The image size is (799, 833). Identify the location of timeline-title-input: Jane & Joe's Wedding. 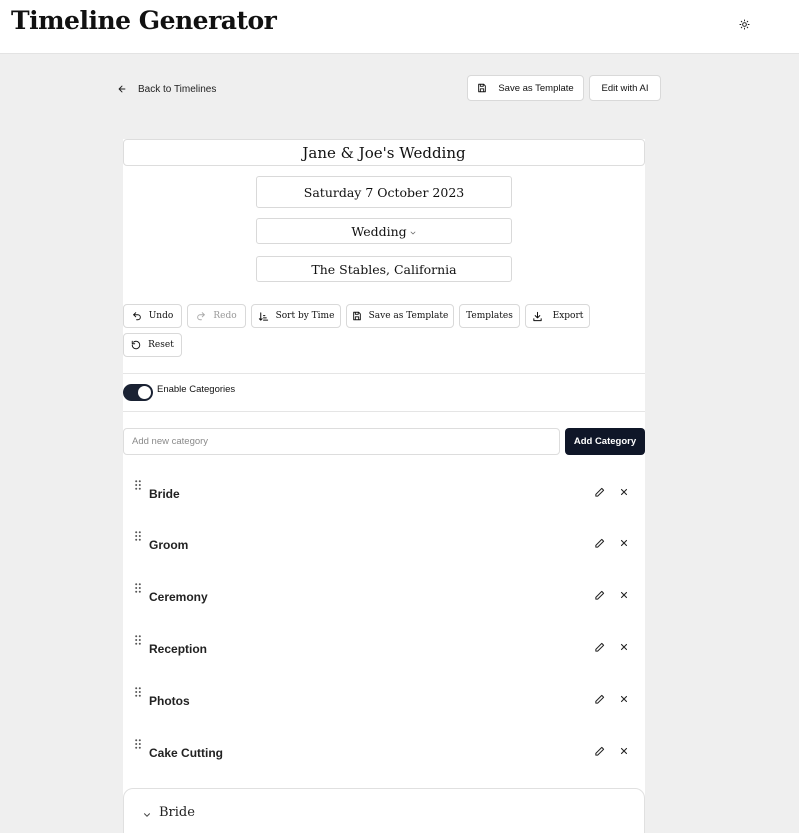
(384, 152).